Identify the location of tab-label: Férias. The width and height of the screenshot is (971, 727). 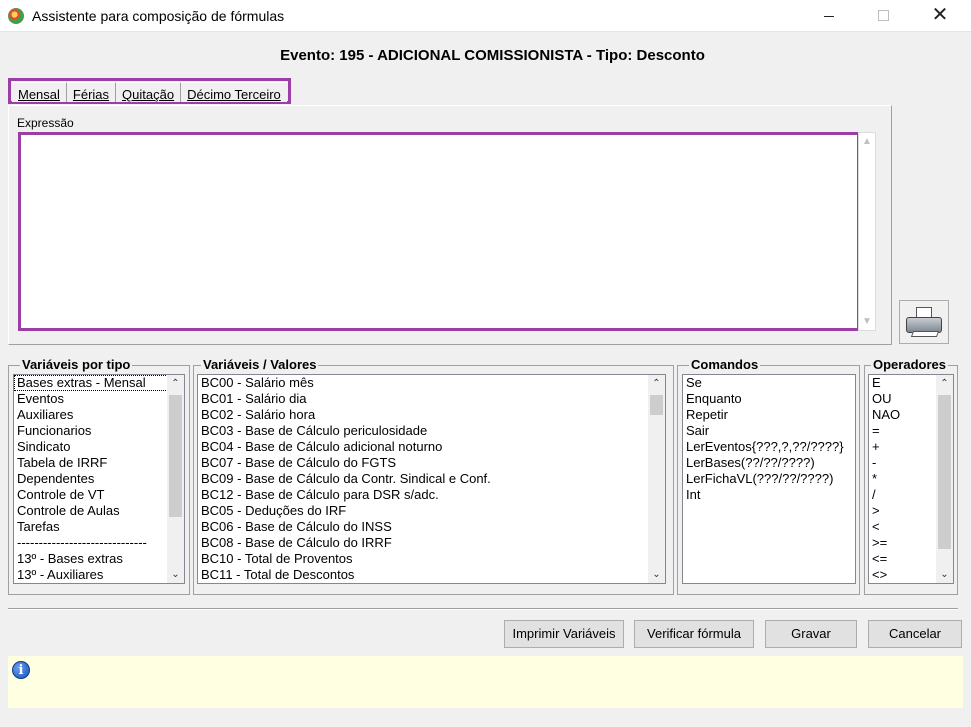
(91, 94).